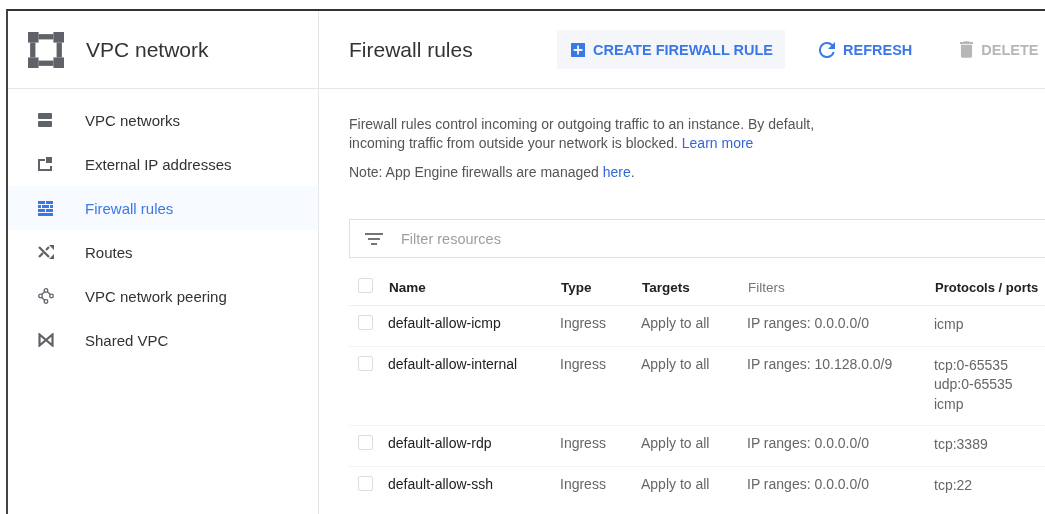 This screenshot has height=514, width=1045. Describe the element at coordinates (866, 49) in the screenshot. I see `refresh-button: REFRESH` at that location.